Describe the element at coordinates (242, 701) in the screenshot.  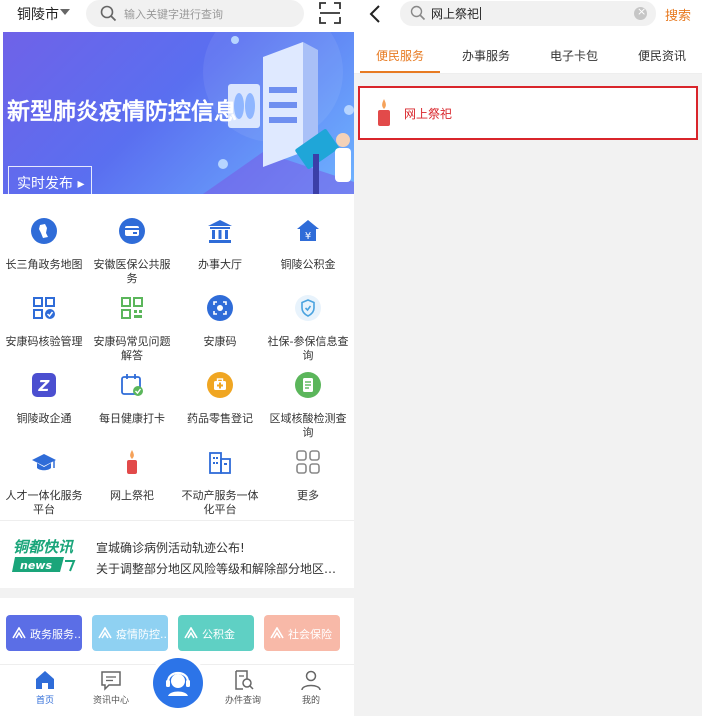
I see `tab-label: 办件查询` at that location.